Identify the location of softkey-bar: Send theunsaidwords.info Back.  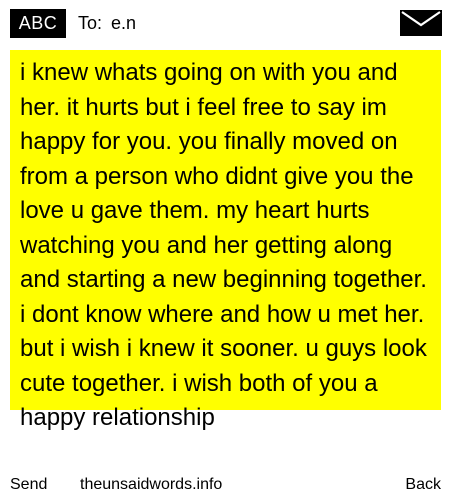
(225, 485).